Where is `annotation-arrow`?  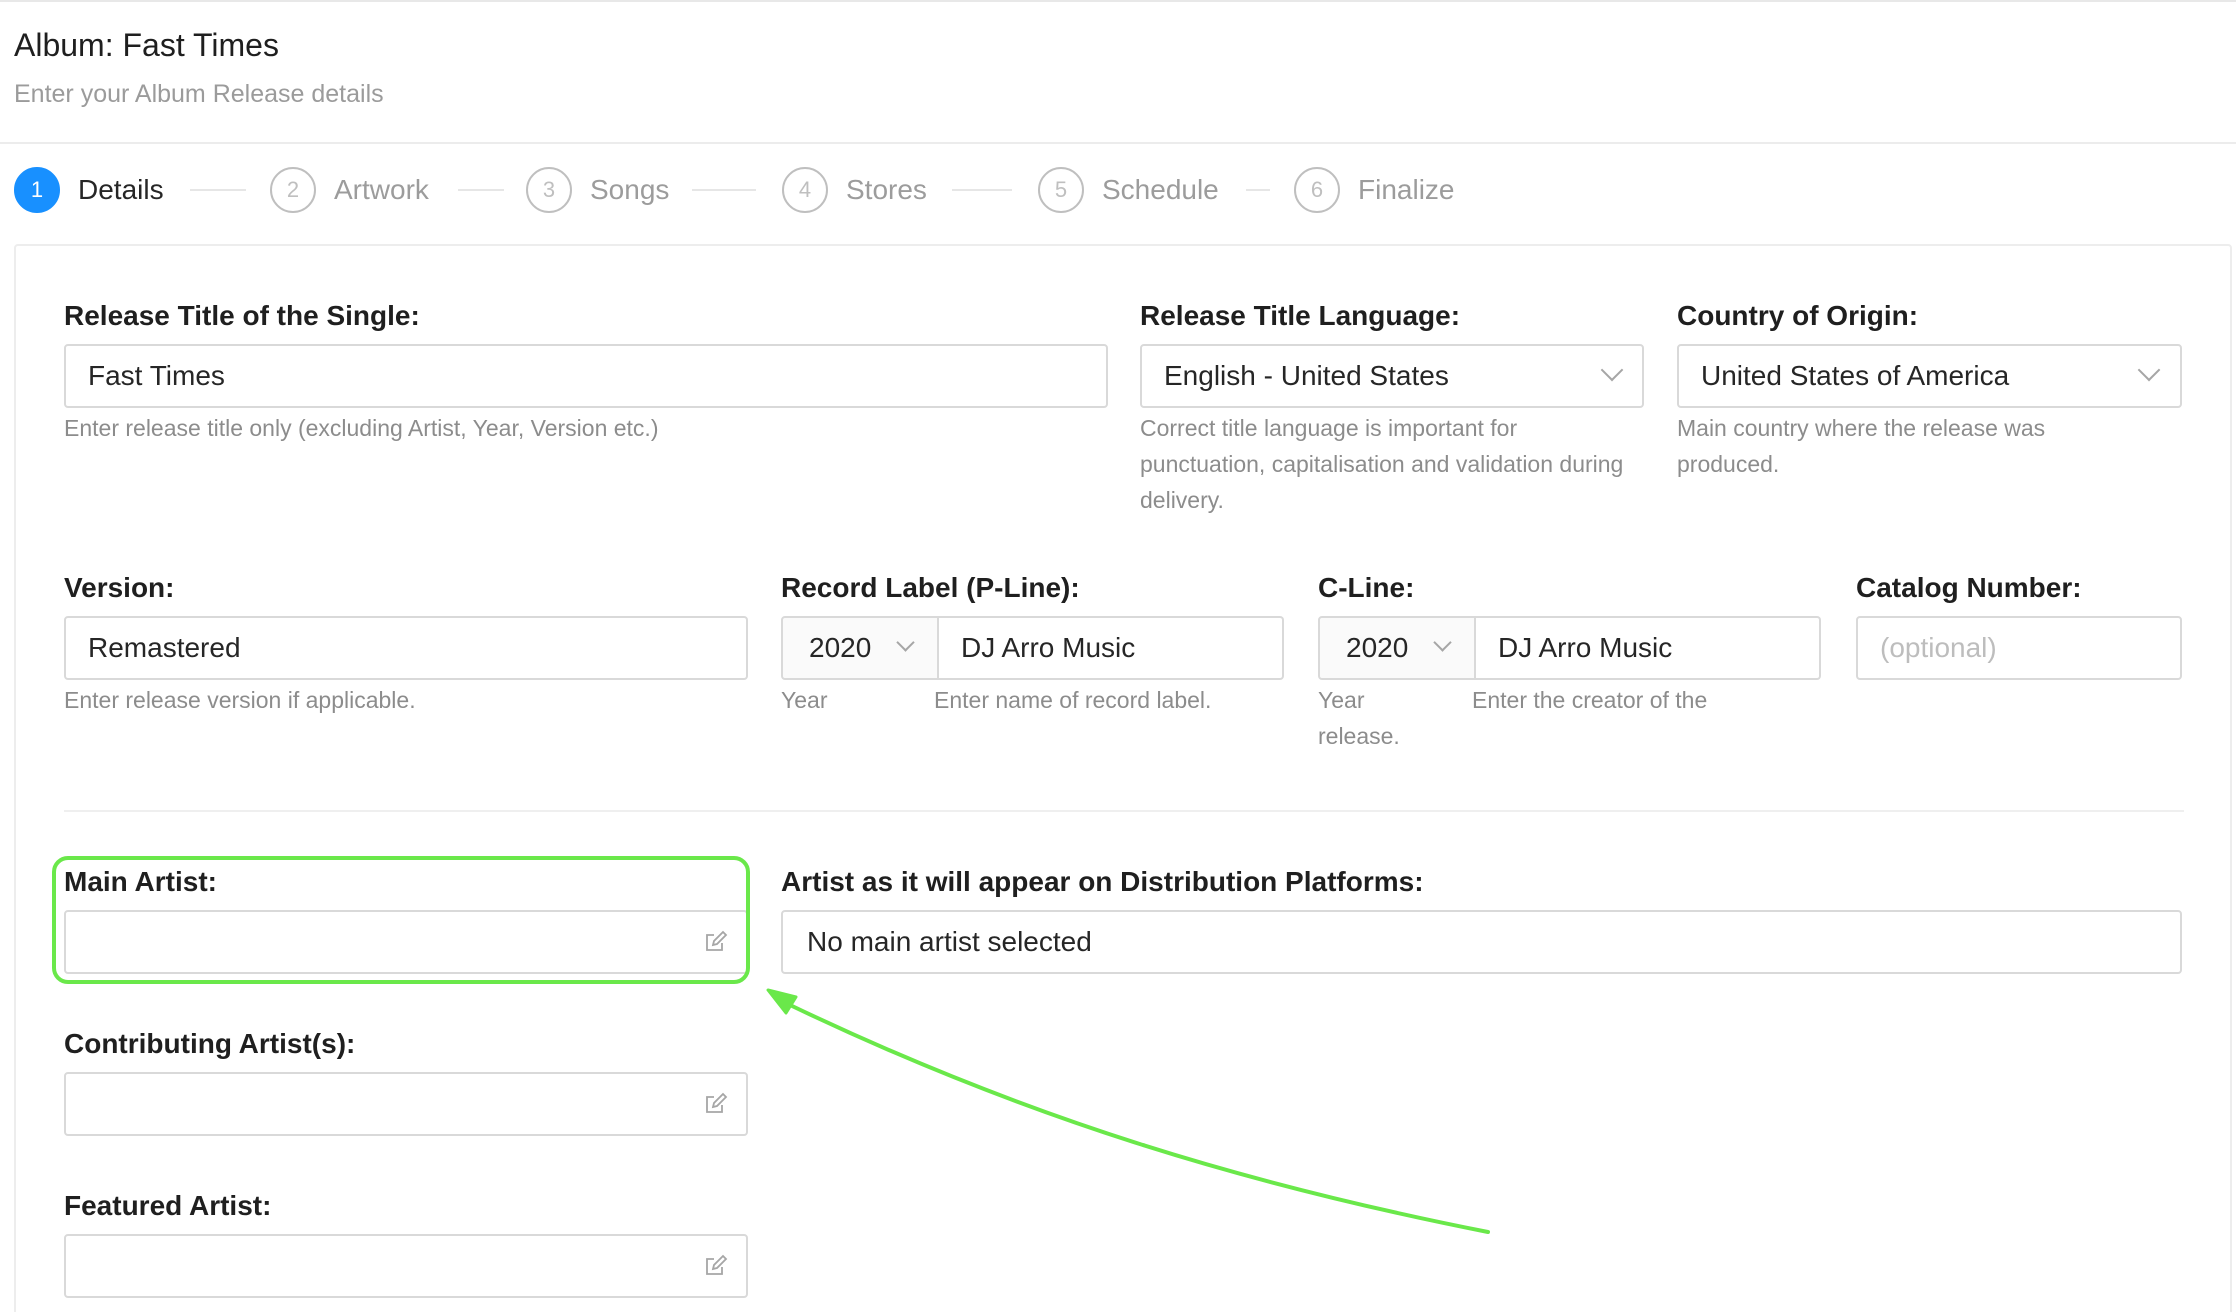 annotation-arrow is located at coordinates (1128, 1111).